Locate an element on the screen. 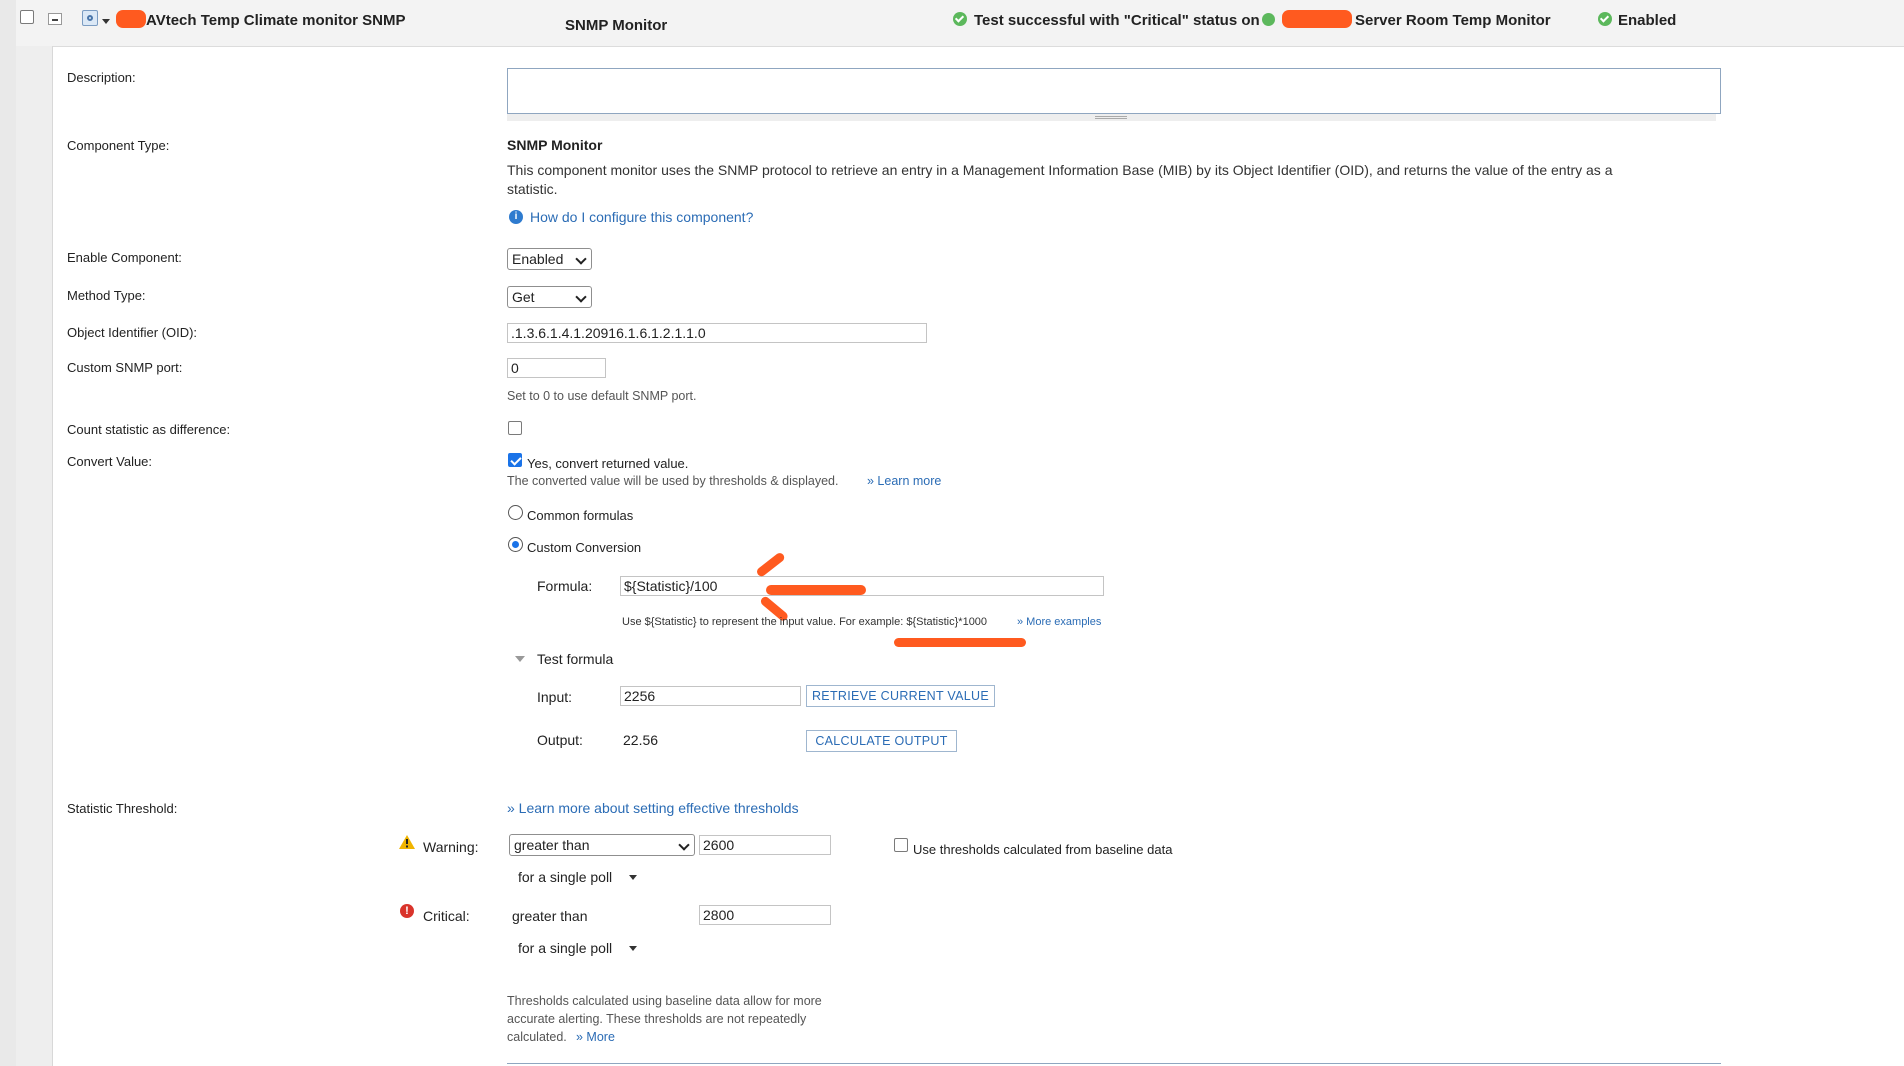 Image resolution: width=1904 pixels, height=1066 pixels. method-select: Get is located at coordinates (549, 297).